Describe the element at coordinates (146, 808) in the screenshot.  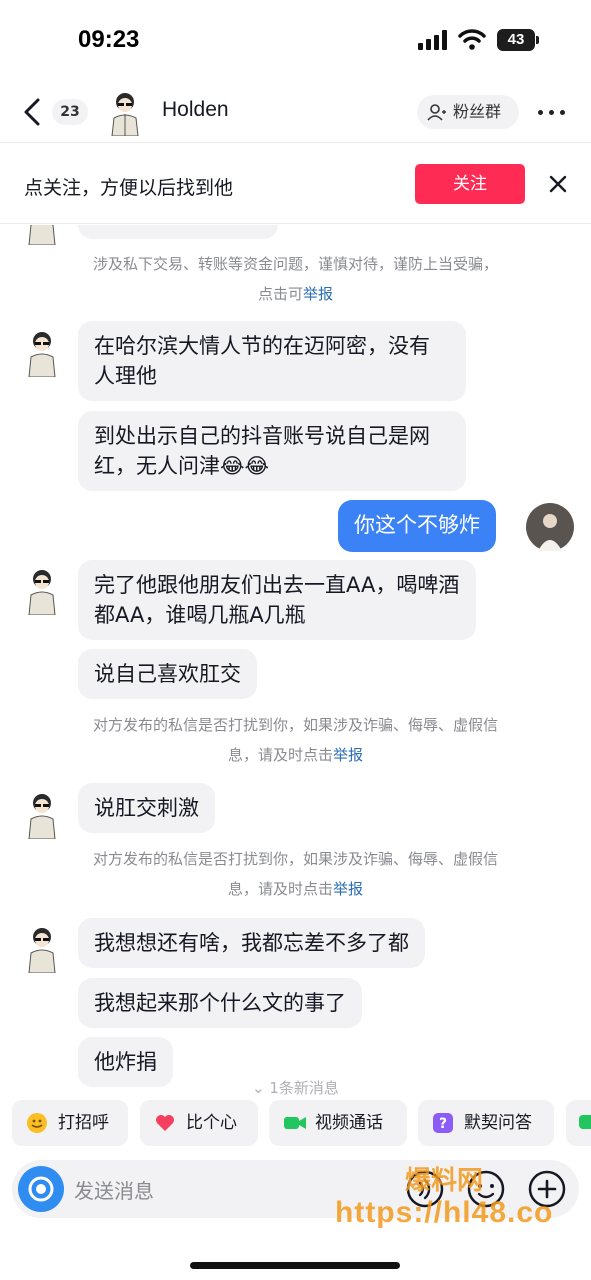
I see `received-message-bubble: 说肛交刺激` at that location.